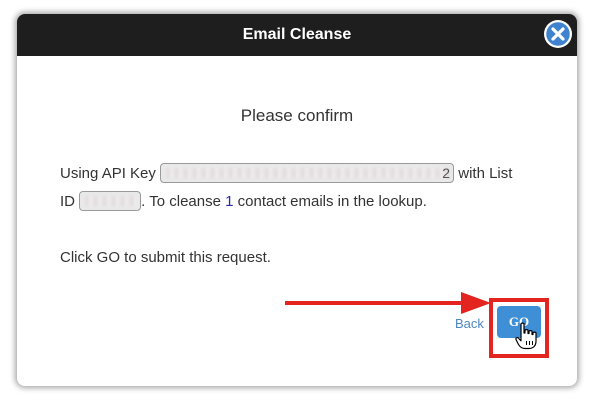 This screenshot has height=401, width=596. Describe the element at coordinates (108, 173) in the screenshot. I see `api-key-prefix: Using API Key` at that location.